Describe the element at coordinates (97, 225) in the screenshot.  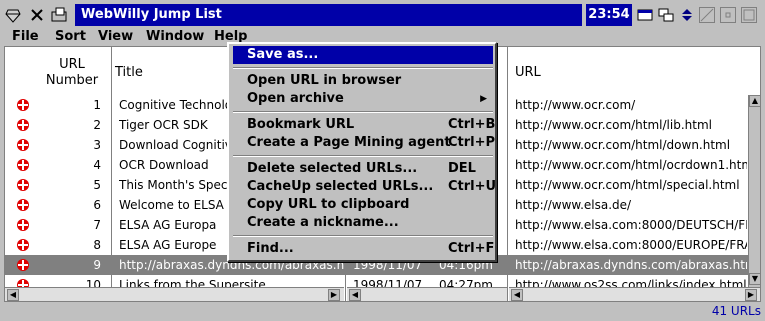
I see `row-number: 7` at that location.